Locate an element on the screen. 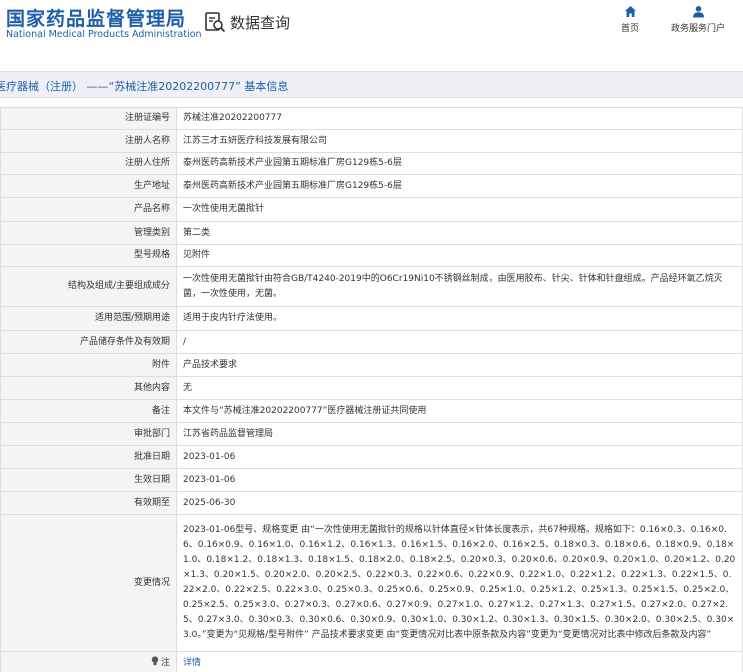 Image resolution: width=743 pixels, height=672 pixels. record-title: 医疗器械（注册） ——“苏械注准20202200777” 基本信息 is located at coordinates (144, 86).